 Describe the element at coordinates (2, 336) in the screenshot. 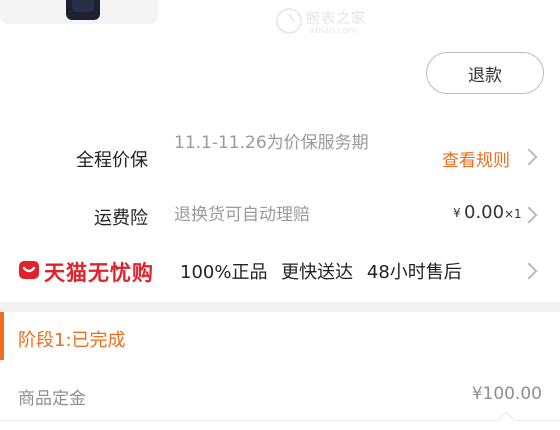

I see `stage-accent-bar` at that location.